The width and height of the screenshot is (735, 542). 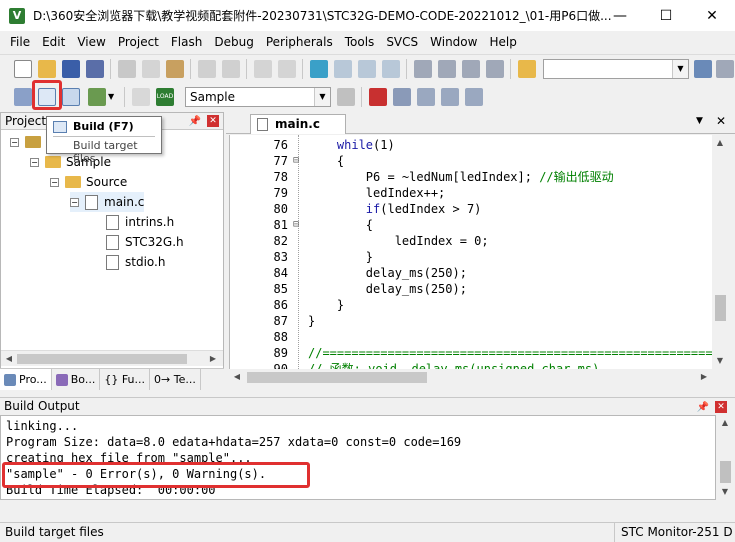 I want to click on redo-icon, so click(x=231, y=69).